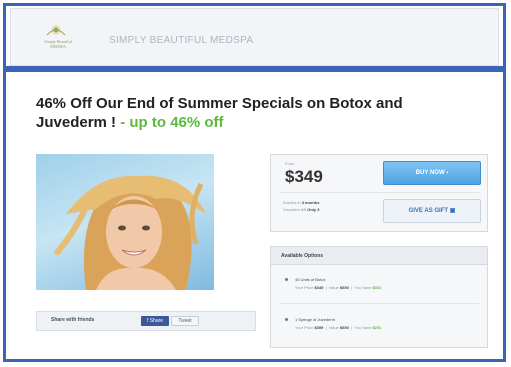 The width and height of the screenshot is (511, 367). I want to click on brand-name: SIMPLY BEAUTIFUL MEDSPA, so click(181, 40).